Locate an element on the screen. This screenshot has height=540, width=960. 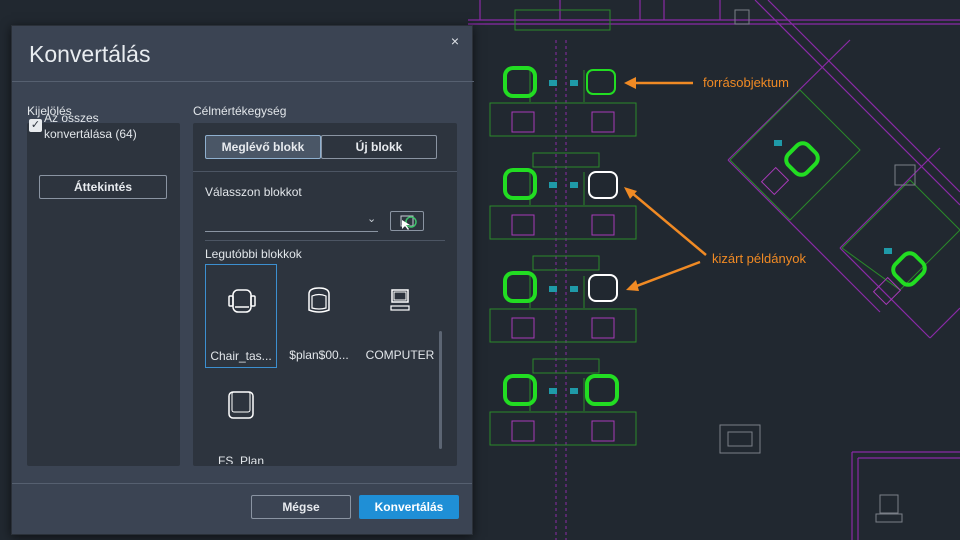
convert-all-label: Az összes konvertálása (64) is located at coordinates (90, 126).